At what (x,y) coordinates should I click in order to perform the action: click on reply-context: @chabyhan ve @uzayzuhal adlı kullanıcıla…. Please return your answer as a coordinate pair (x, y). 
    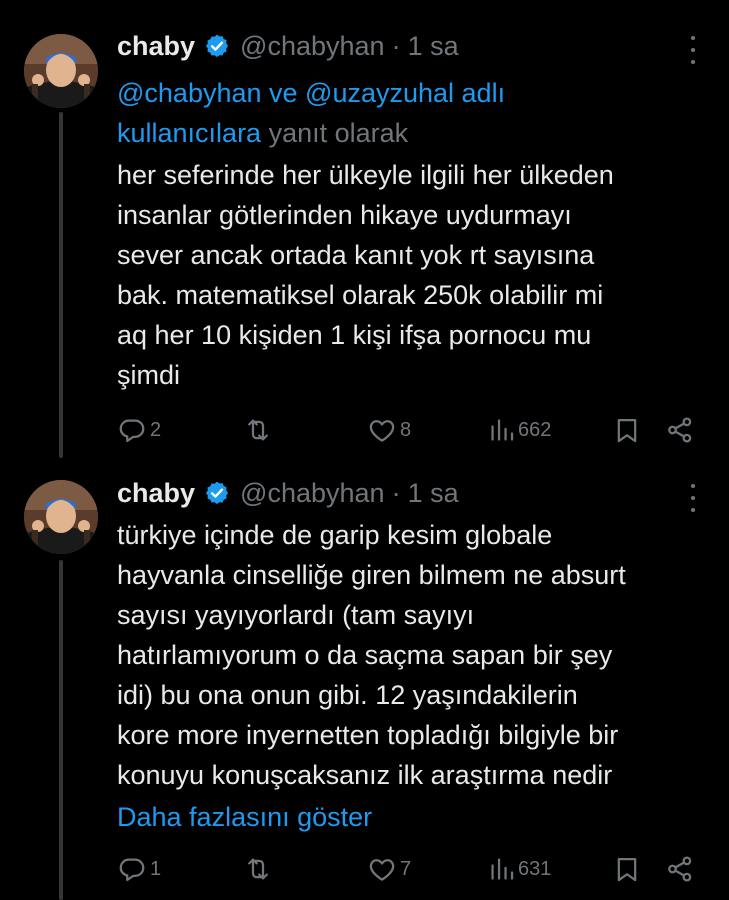
    Looking at the image, I should click on (397, 113).